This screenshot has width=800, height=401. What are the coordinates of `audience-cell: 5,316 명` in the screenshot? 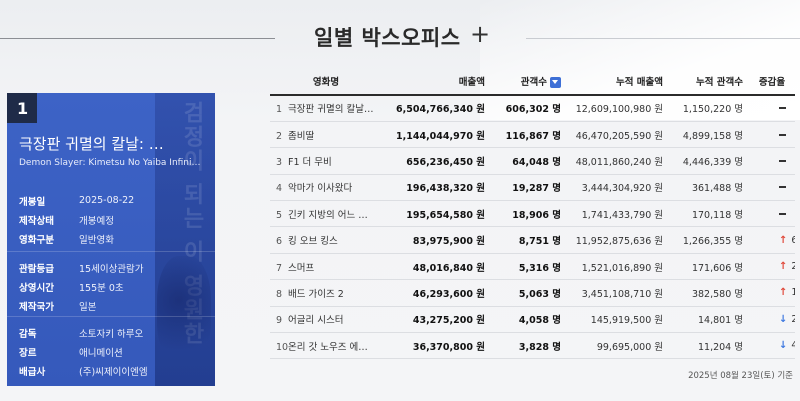 It's located at (539, 268).